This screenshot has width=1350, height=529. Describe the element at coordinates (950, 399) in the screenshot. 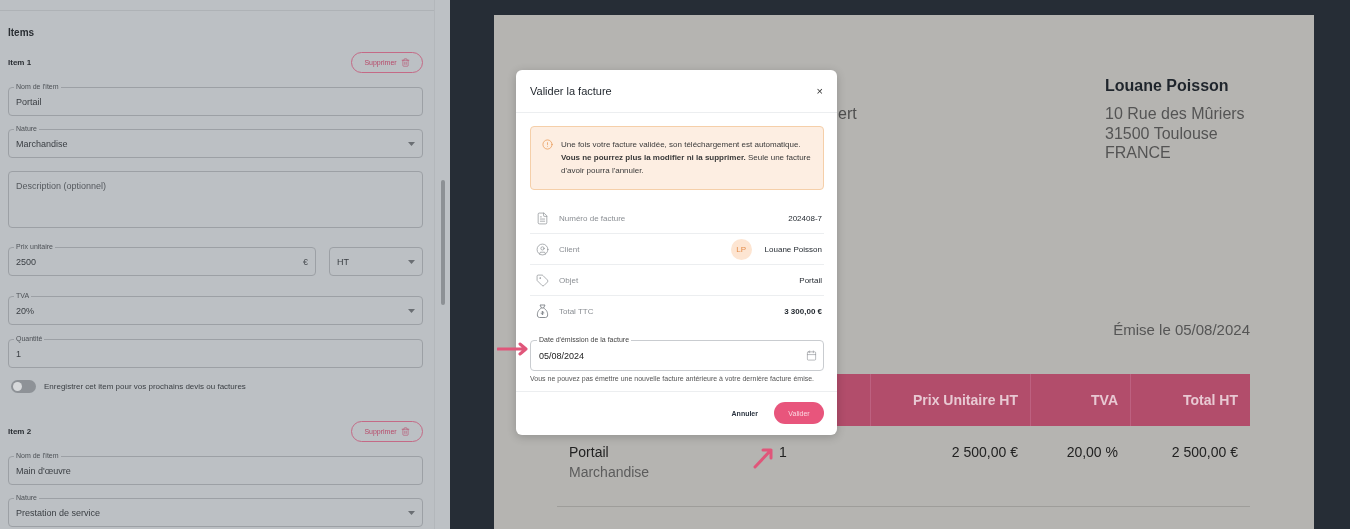

I see `column-header: Prix Unitaire HT` at that location.